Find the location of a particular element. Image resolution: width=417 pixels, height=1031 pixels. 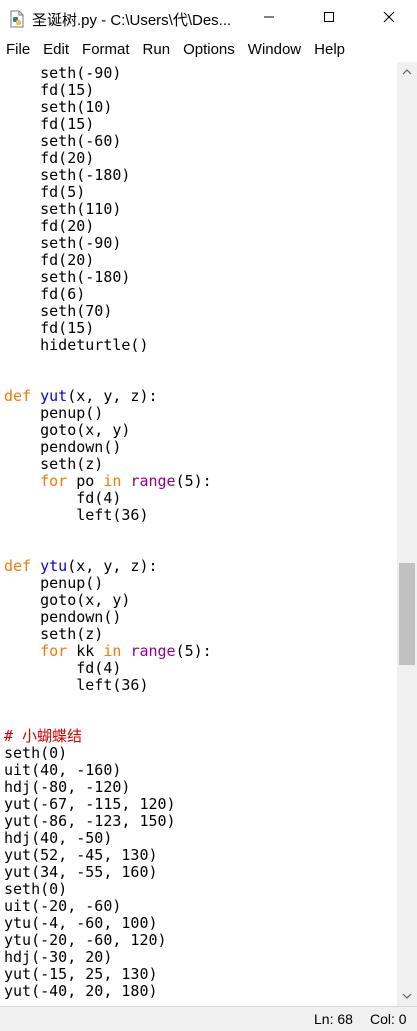

code-line: seth(-60) is located at coordinates (108, 141).